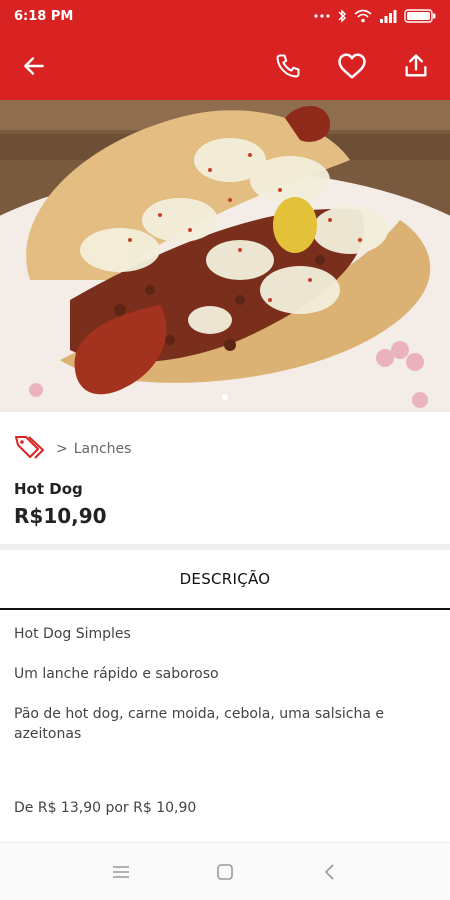 Image resolution: width=450 pixels, height=900 pixels. I want to click on system-back-button, so click(329, 872).